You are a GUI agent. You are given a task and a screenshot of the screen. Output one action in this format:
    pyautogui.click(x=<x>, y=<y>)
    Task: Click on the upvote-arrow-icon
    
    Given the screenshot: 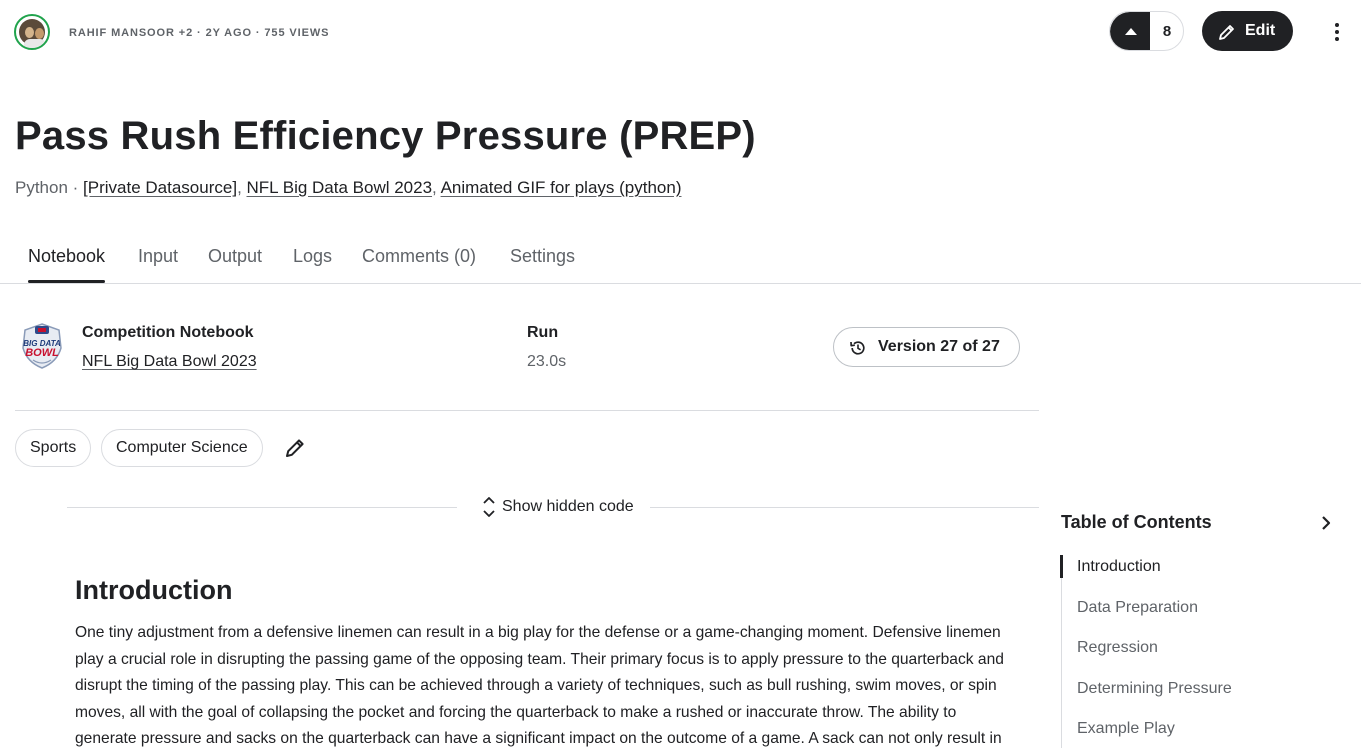 What is the action you would take?
    pyautogui.click(x=1131, y=31)
    